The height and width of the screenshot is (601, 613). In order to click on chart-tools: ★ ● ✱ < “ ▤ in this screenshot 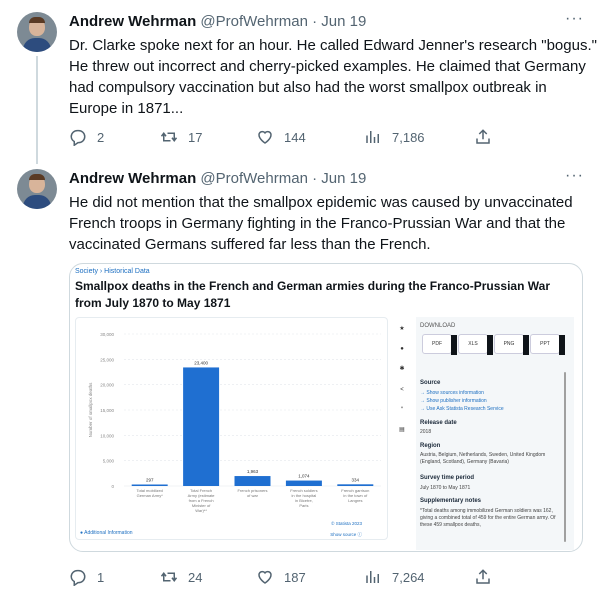, I will do `click(402, 378)`.